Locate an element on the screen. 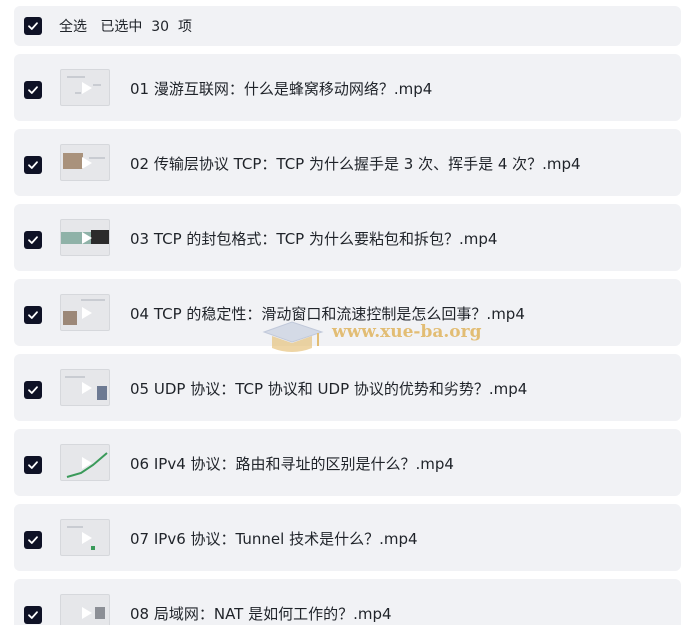 The image size is (681, 625). list-item: 06 IPv4 协议：路由和寻址的区别是什么？.mp4 is located at coordinates (347, 462).